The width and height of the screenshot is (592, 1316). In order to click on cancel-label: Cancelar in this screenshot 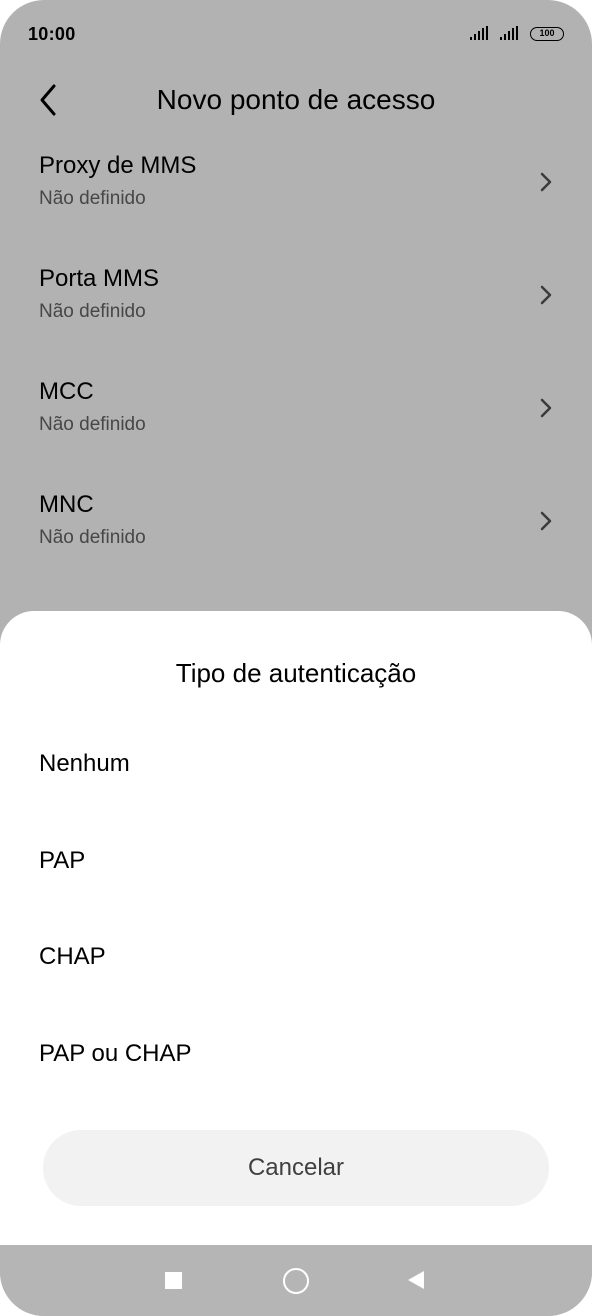, I will do `click(296, 1167)`.